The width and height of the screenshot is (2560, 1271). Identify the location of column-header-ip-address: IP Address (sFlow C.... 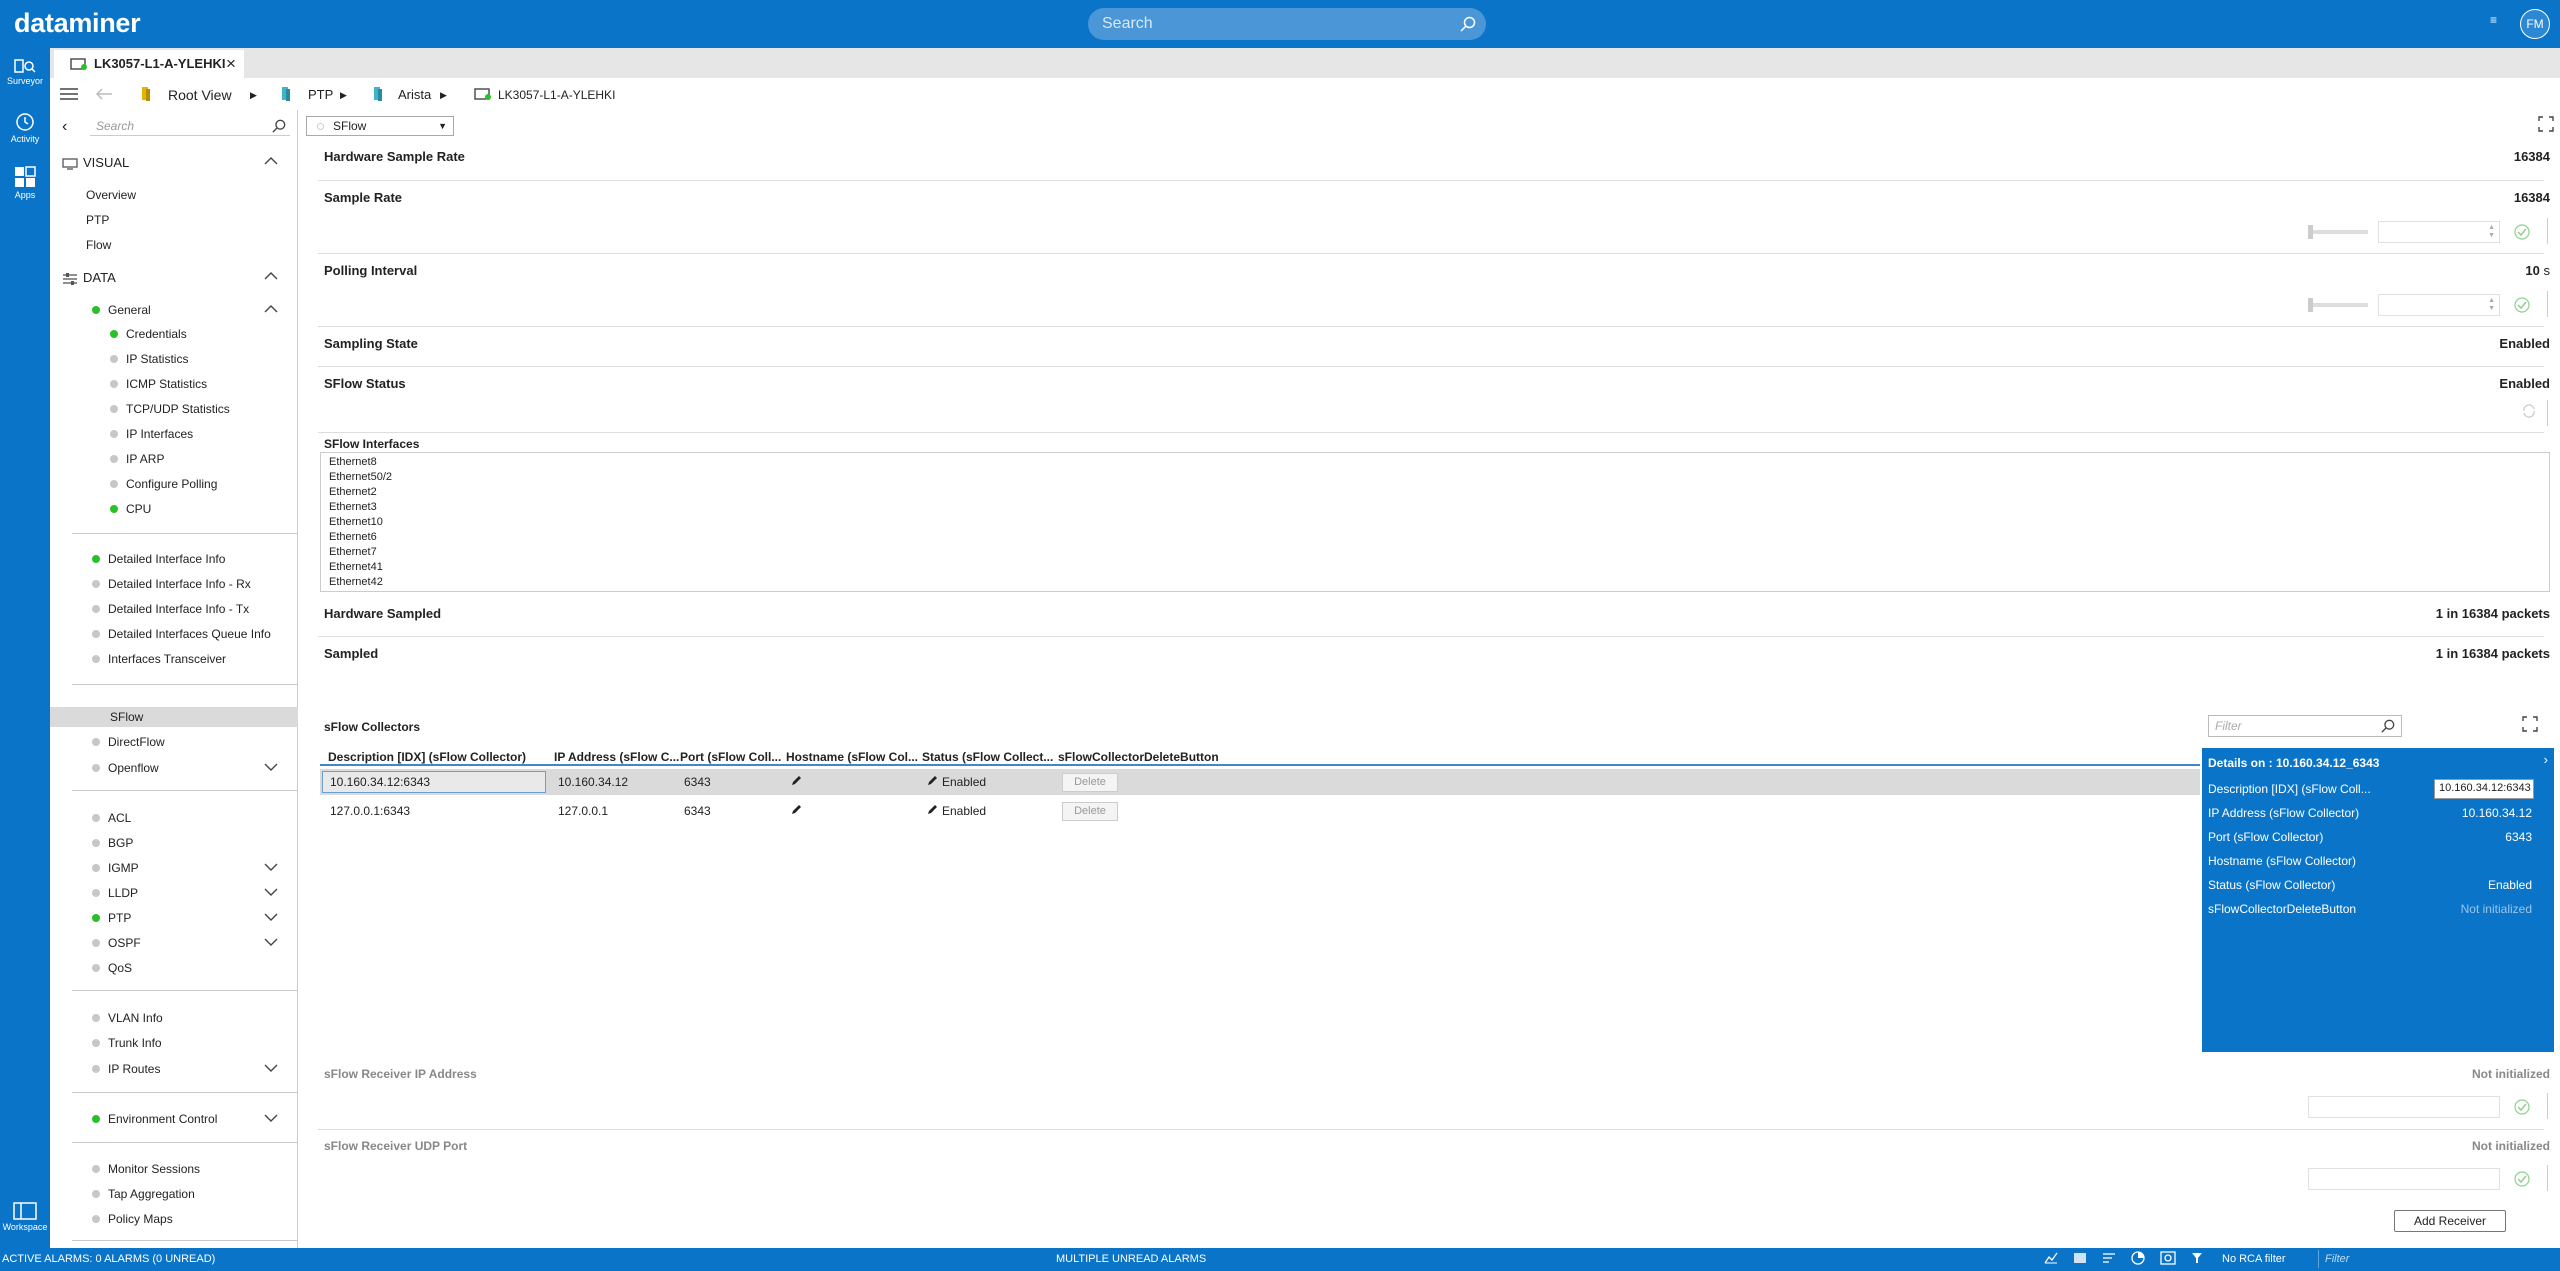
(616, 757).